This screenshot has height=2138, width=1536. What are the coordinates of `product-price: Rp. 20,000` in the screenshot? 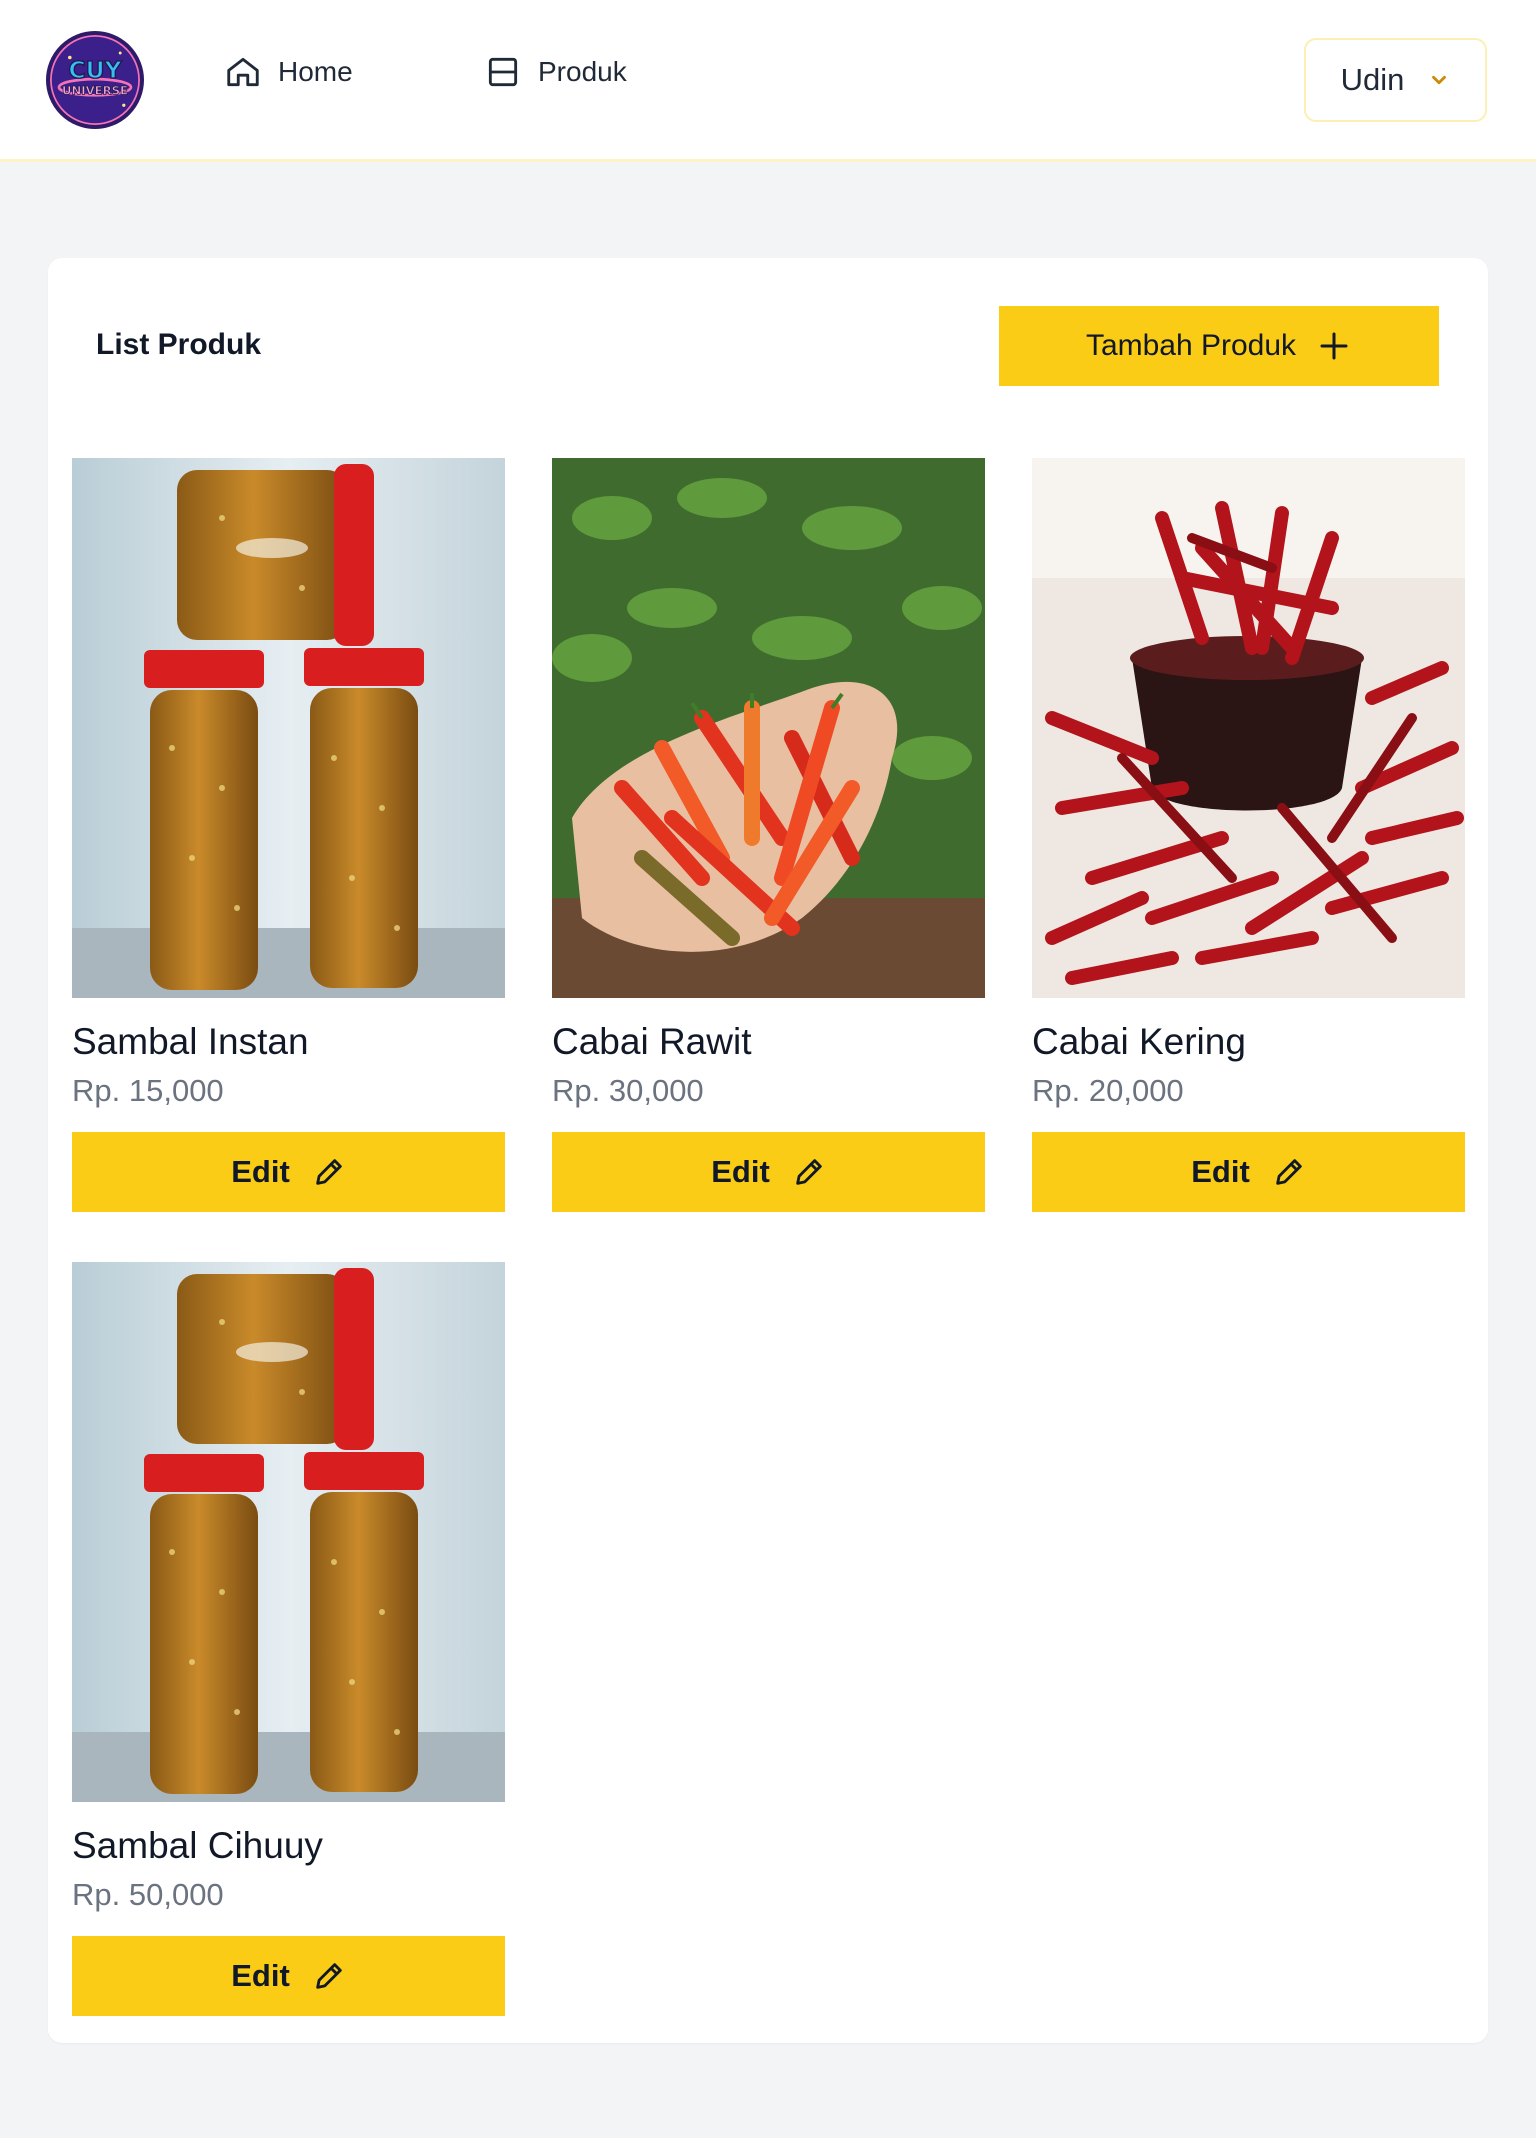 It's located at (1108, 1090).